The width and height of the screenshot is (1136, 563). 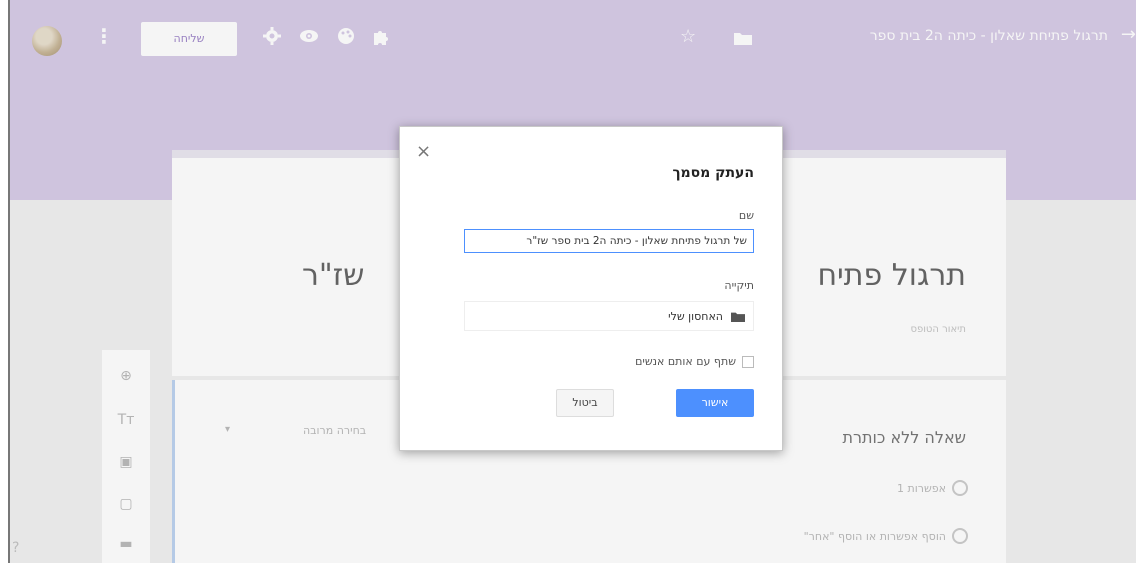 I want to click on folder-icon, so click(x=738, y=317).